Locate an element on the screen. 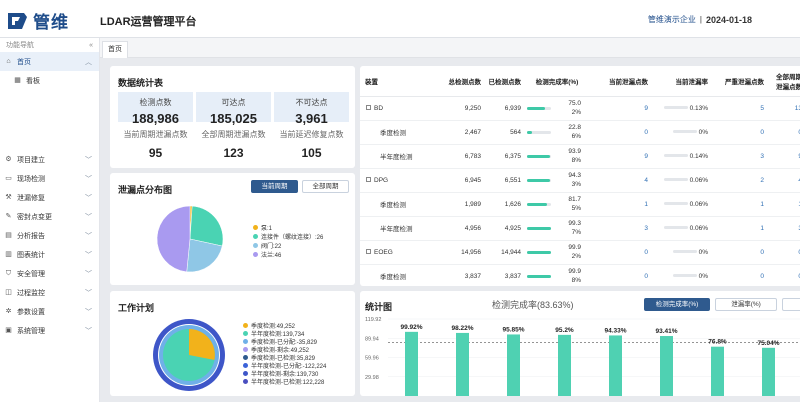 This screenshot has width=800, height=402. bar-value-label: 95.2% is located at coordinates (564, 330).